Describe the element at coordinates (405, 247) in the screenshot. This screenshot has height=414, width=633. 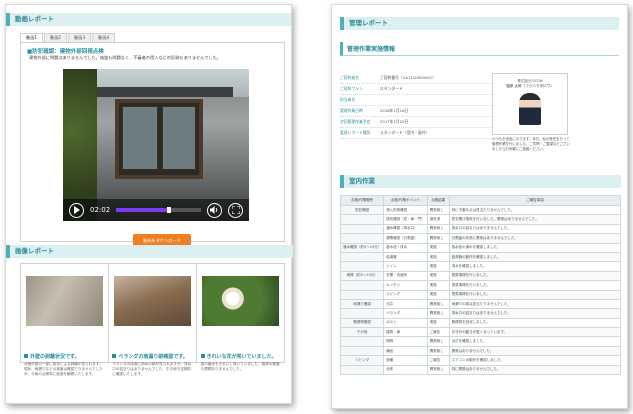
I see `point-cell: 各水栓・排水` at that location.